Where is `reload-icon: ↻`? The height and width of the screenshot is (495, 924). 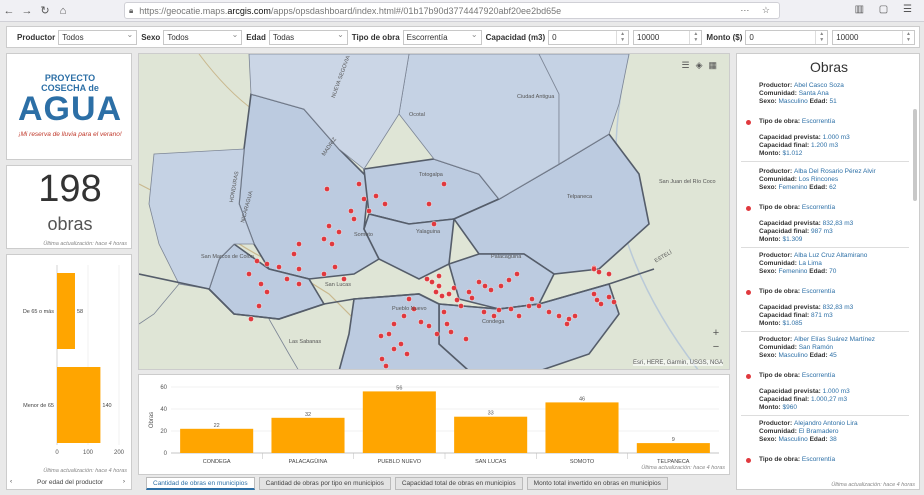
reload-icon: ↻ is located at coordinates (45, 10).